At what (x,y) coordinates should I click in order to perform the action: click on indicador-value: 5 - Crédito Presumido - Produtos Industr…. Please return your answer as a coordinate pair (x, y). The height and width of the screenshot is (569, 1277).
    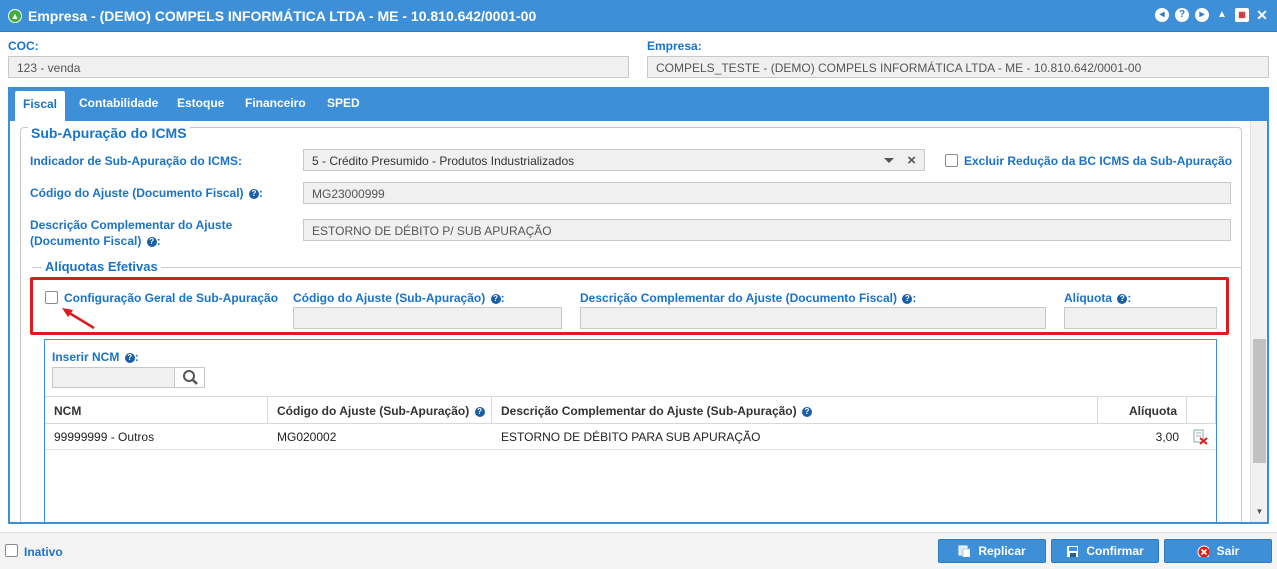
    Looking at the image, I should click on (443, 161).